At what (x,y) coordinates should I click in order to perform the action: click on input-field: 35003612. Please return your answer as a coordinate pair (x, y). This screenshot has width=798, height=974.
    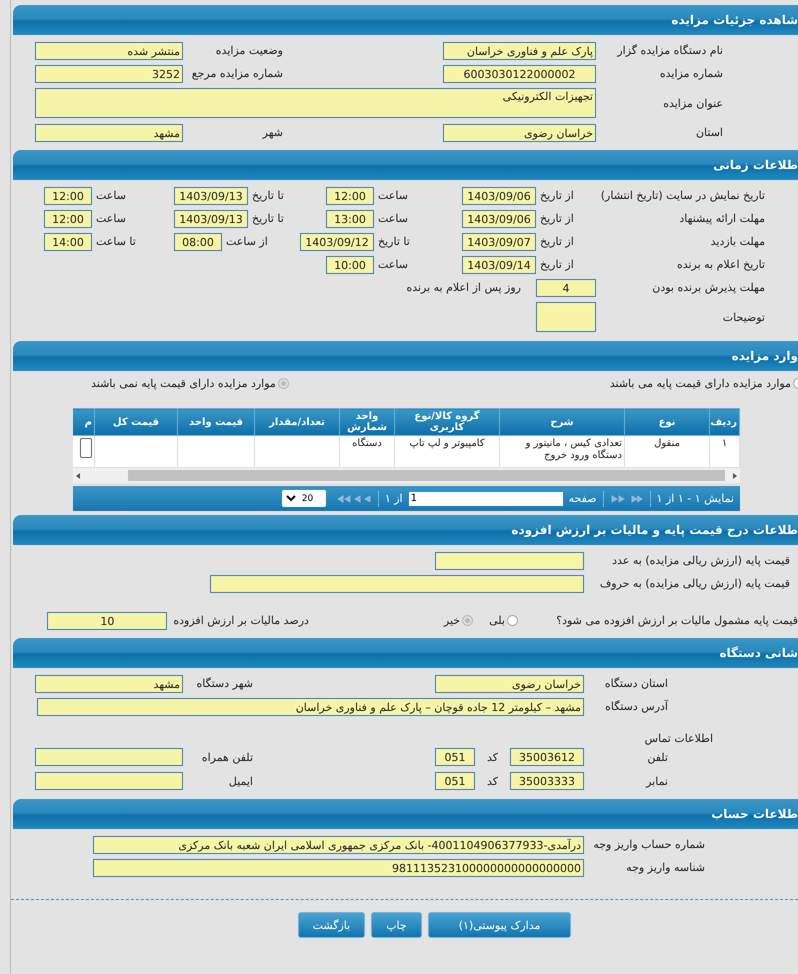
    Looking at the image, I should click on (547, 757).